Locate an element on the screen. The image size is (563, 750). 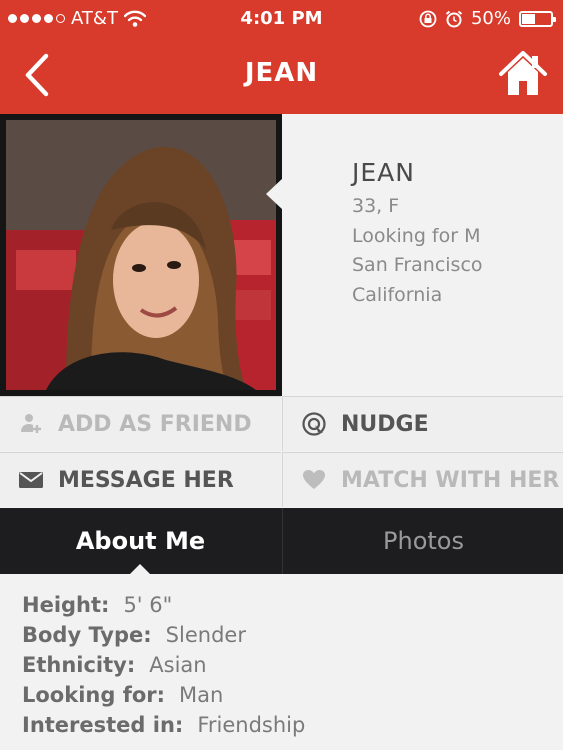
nudge-icon is located at coordinates (314, 424).